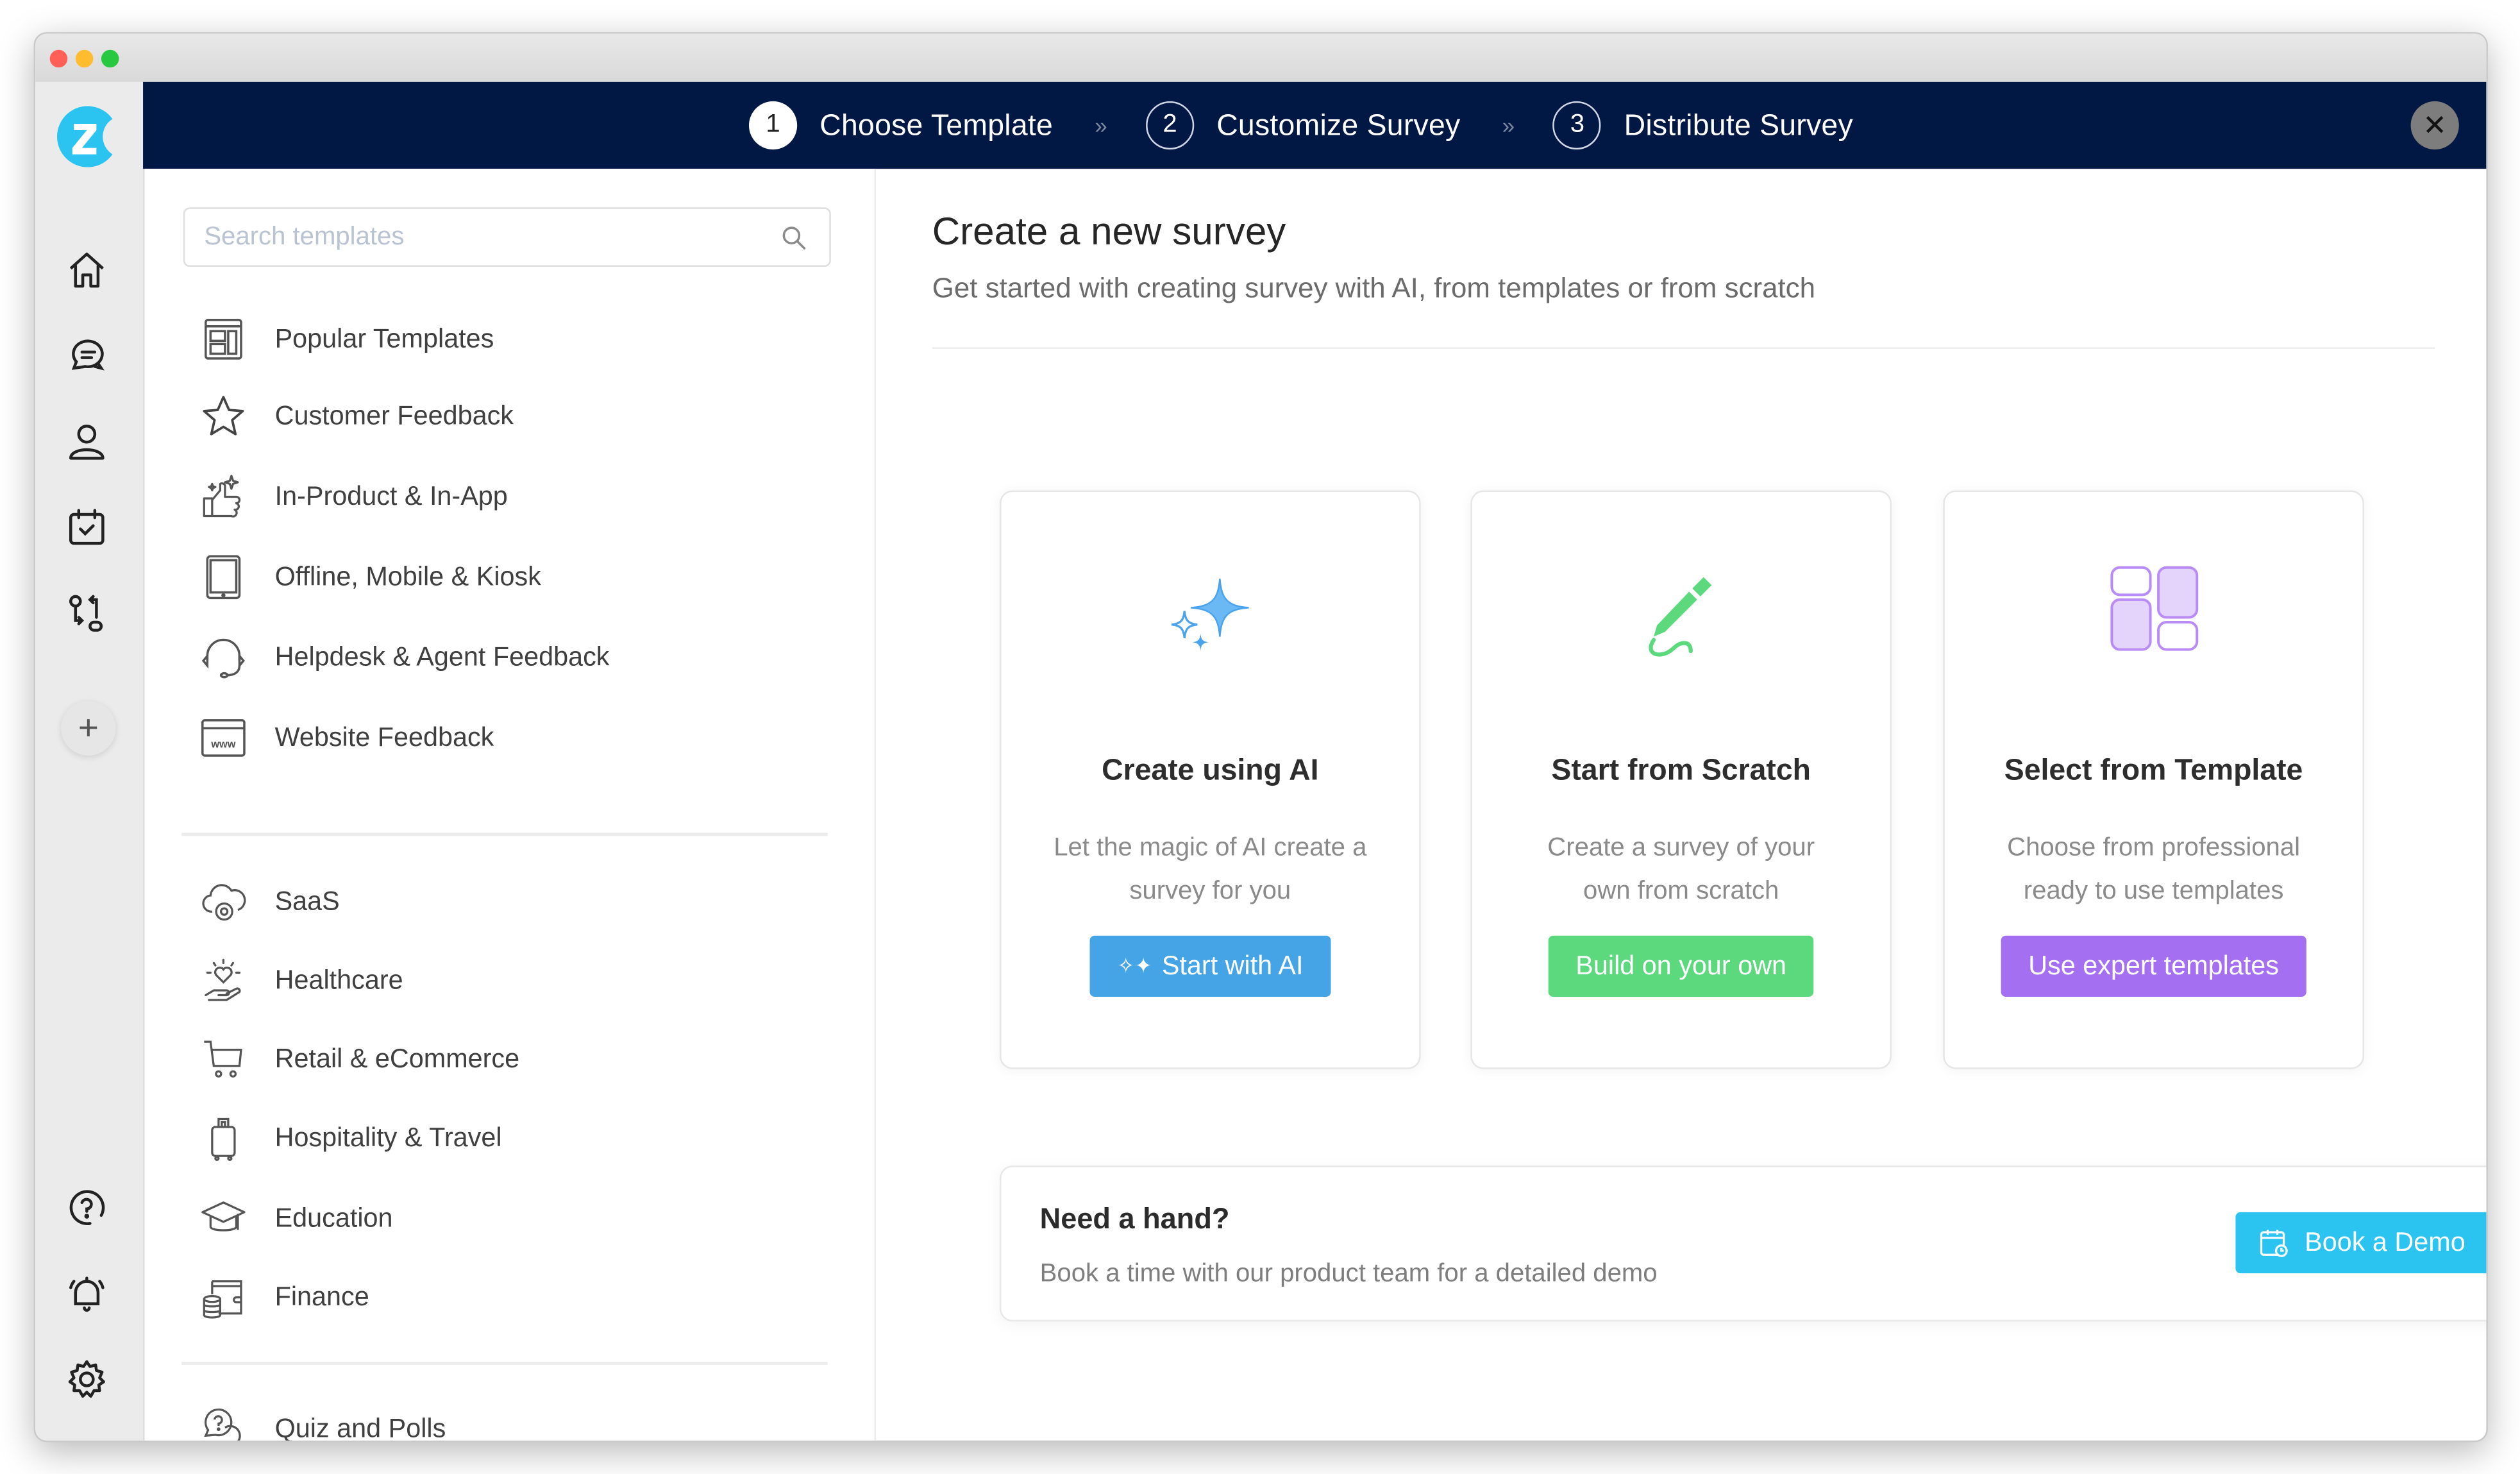  Describe the element at coordinates (86, 356) in the screenshot. I see `chat-icon` at that location.